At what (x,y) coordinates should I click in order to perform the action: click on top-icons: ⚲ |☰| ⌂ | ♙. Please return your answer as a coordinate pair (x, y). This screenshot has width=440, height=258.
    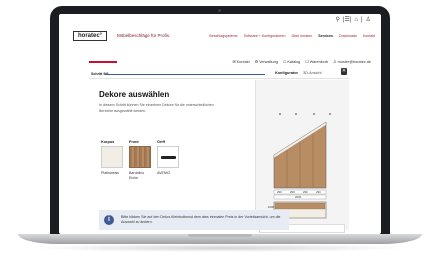
    Looking at the image, I should click on (353, 20).